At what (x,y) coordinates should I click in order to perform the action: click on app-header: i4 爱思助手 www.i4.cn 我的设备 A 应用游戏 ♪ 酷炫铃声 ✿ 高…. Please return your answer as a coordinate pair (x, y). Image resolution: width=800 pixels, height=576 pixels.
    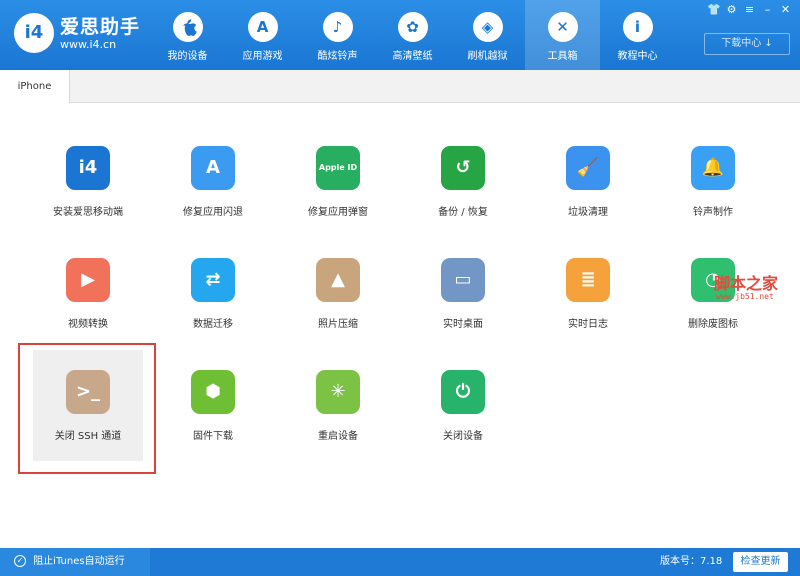
    Looking at the image, I should click on (400, 35).